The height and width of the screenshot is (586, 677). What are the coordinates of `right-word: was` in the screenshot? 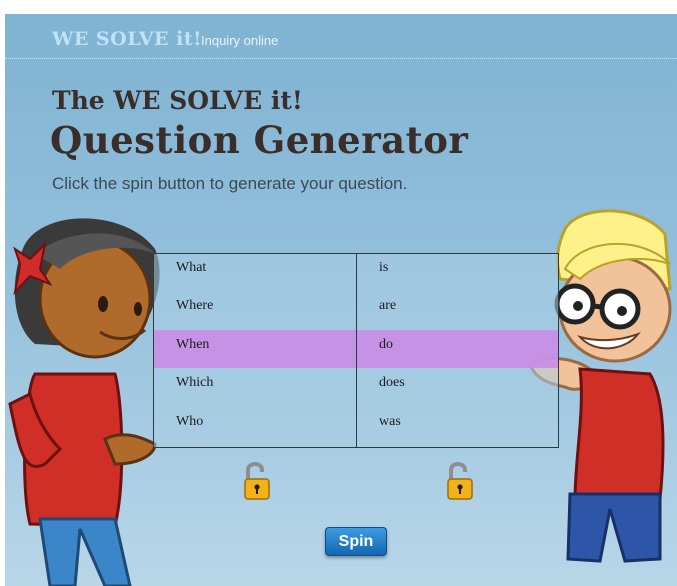 It's located at (390, 421).